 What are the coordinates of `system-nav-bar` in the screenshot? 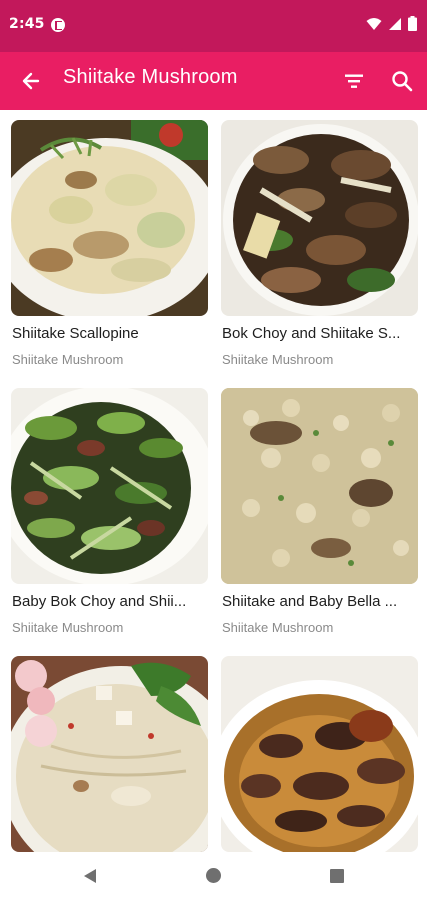 It's located at (213, 876).